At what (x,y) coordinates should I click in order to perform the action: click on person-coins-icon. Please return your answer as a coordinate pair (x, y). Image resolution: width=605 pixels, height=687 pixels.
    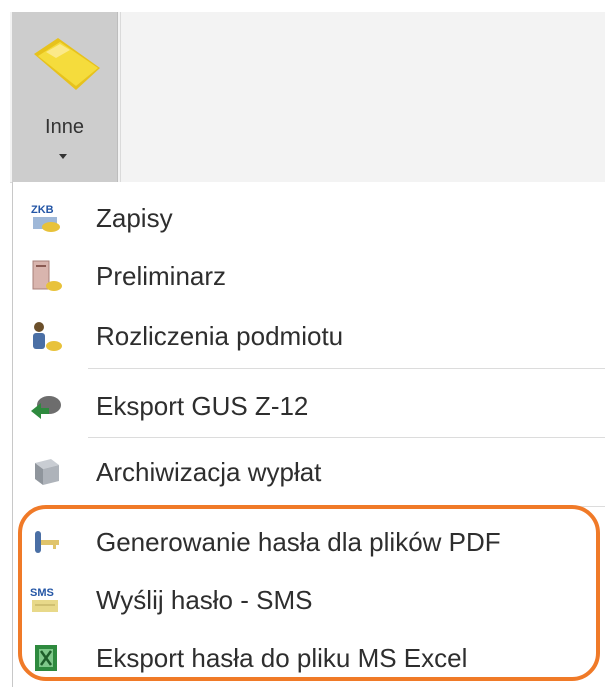
    Looking at the image, I should click on (47, 336).